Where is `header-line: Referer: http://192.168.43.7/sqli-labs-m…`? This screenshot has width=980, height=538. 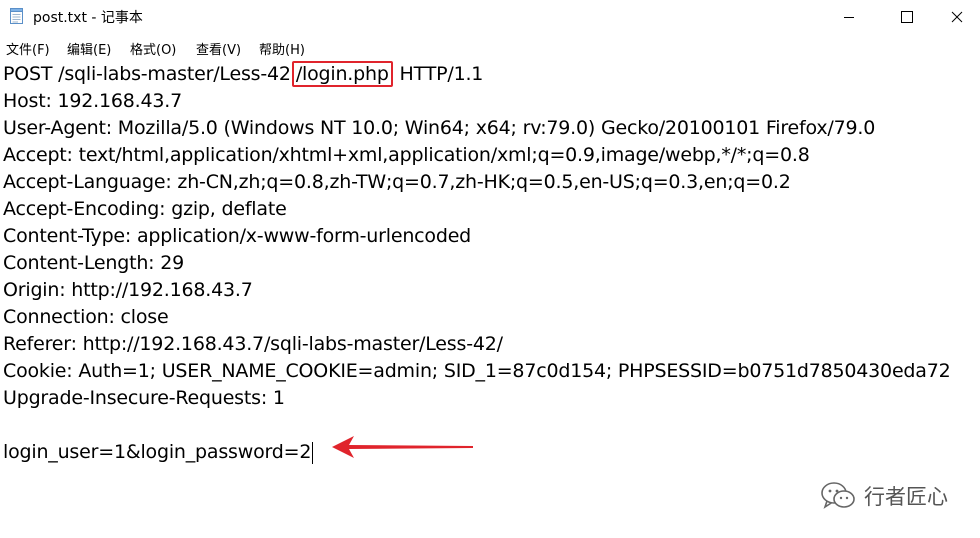 header-line: Referer: http://192.168.43.7/sqli-labs-m… is located at coordinates (253, 344).